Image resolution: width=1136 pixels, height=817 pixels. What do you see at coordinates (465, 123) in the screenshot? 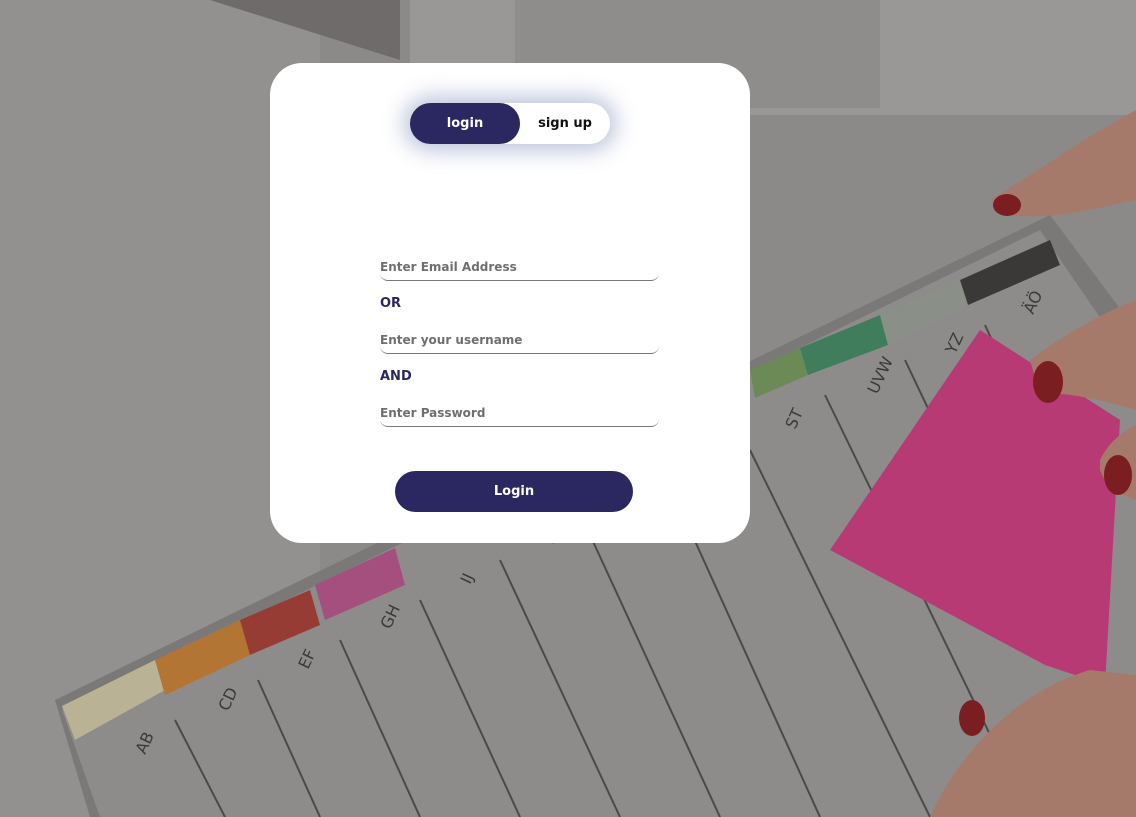
I see `login-tab: login` at bounding box center [465, 123].